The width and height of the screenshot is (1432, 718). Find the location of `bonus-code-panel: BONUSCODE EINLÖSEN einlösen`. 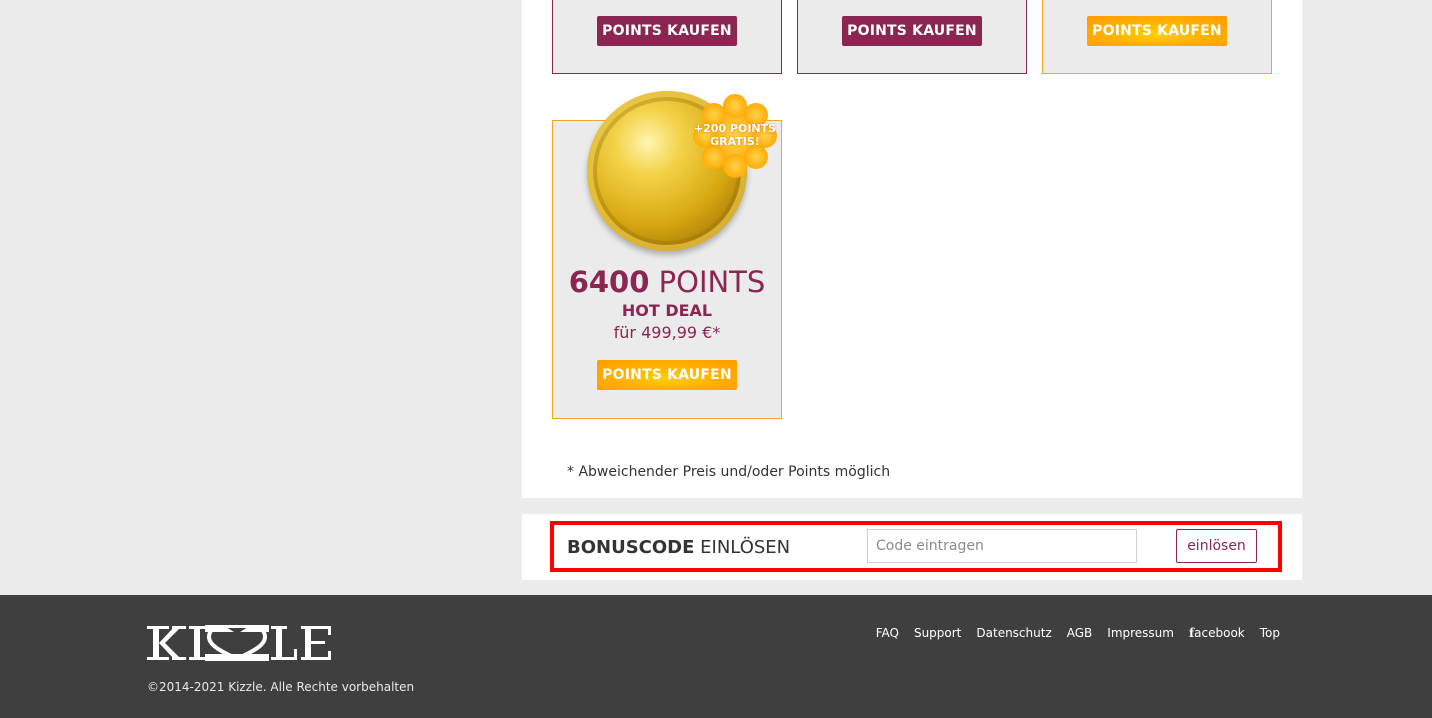

bonus-code-panel: BONUSCODE EINLÖSEN einlösen is located at coordinates (912, 547).